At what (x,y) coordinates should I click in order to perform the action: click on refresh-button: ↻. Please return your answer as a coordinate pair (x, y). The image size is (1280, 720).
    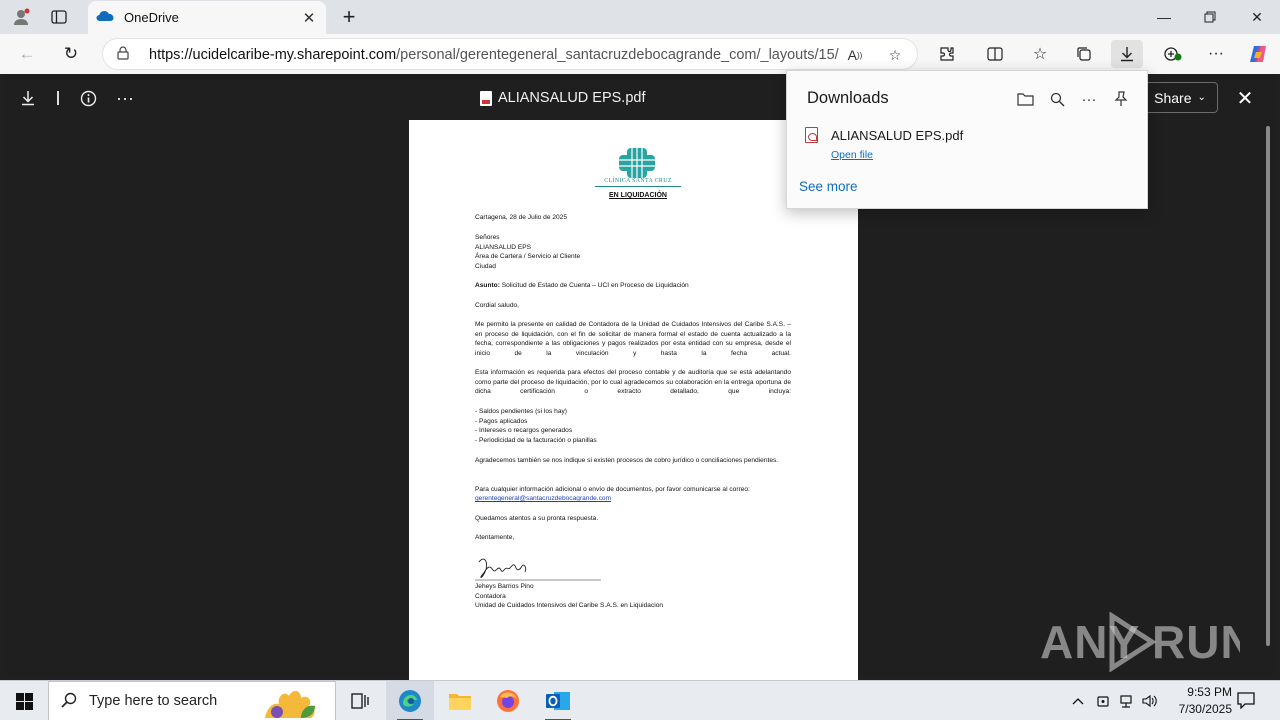
    Looking at the image, I should click on (71, 54).